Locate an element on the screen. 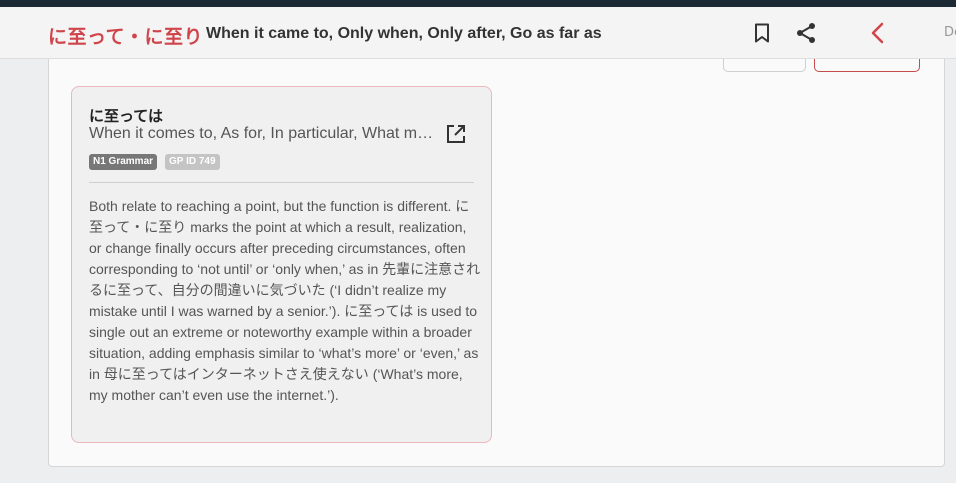 Image resolution: width=956 pixels, height=483 pixels. overflow-text: De is located at coordinates (950, 32).